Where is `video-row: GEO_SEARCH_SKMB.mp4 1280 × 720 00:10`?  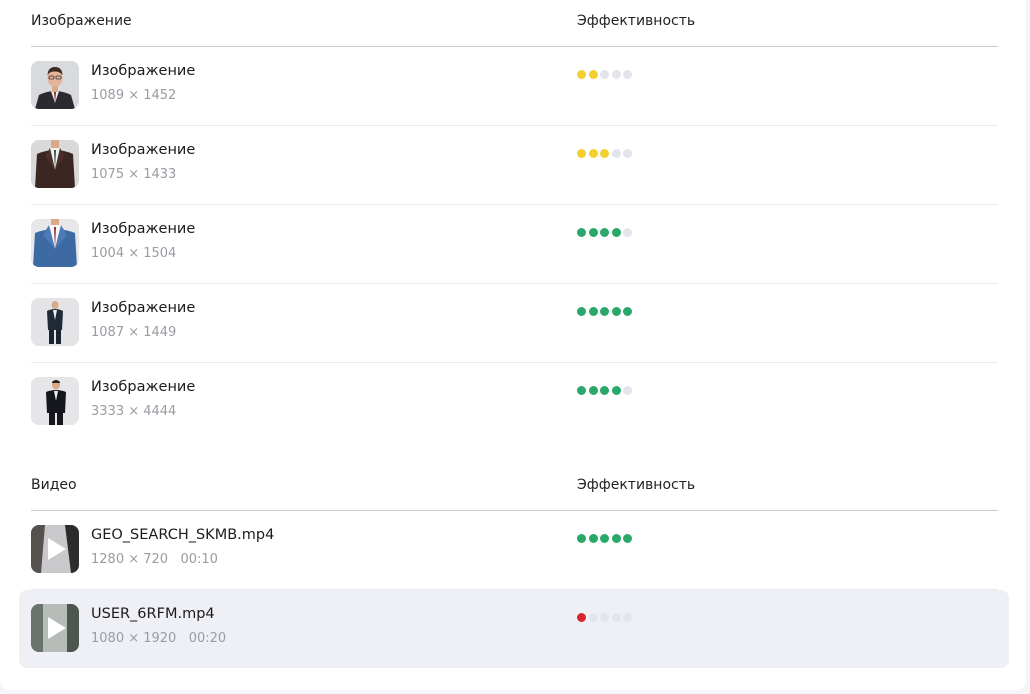
video-row: GEO_SEARCH_SKMB.mp4 1280 × 720 00:10 is located at coordinates (514, 550).